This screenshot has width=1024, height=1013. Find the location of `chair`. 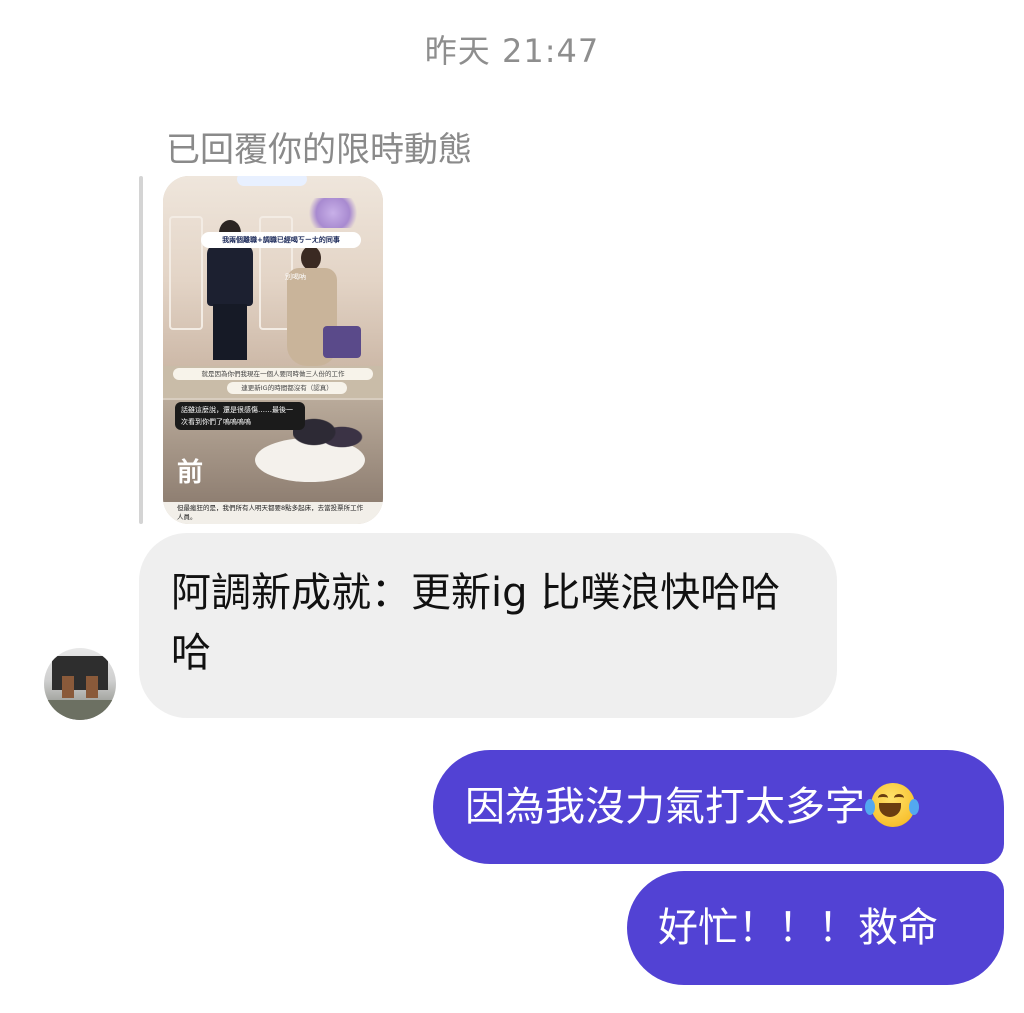

chair is located at coordinates (342, 342).